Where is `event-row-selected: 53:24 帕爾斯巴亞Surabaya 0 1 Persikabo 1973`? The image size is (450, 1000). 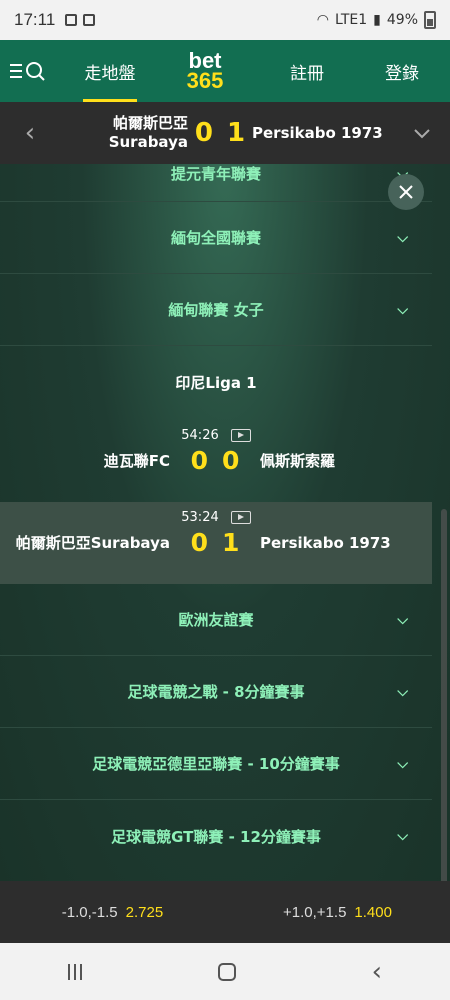 event-row-selected: 53:24 帕爾斯巴亞Surabaya 0 1 Persikabo 1973 is located at coordinates (216, 543).